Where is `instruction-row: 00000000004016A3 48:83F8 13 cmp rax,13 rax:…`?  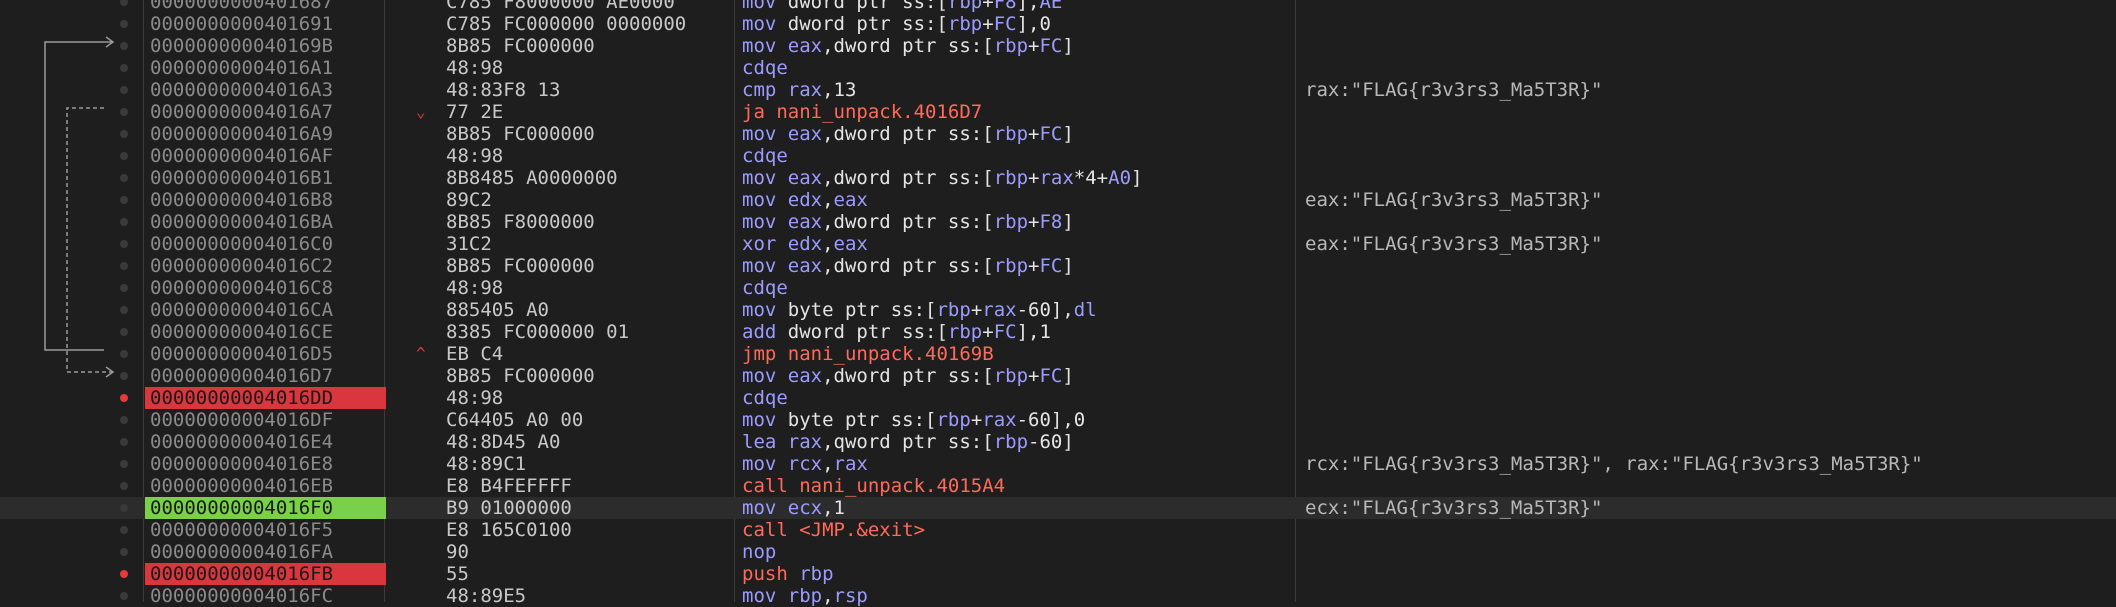
instruction-row: 00000000004016A3 48:83F8 13 cmp rax,13 rax:… is located at coordinates (1058, 90).